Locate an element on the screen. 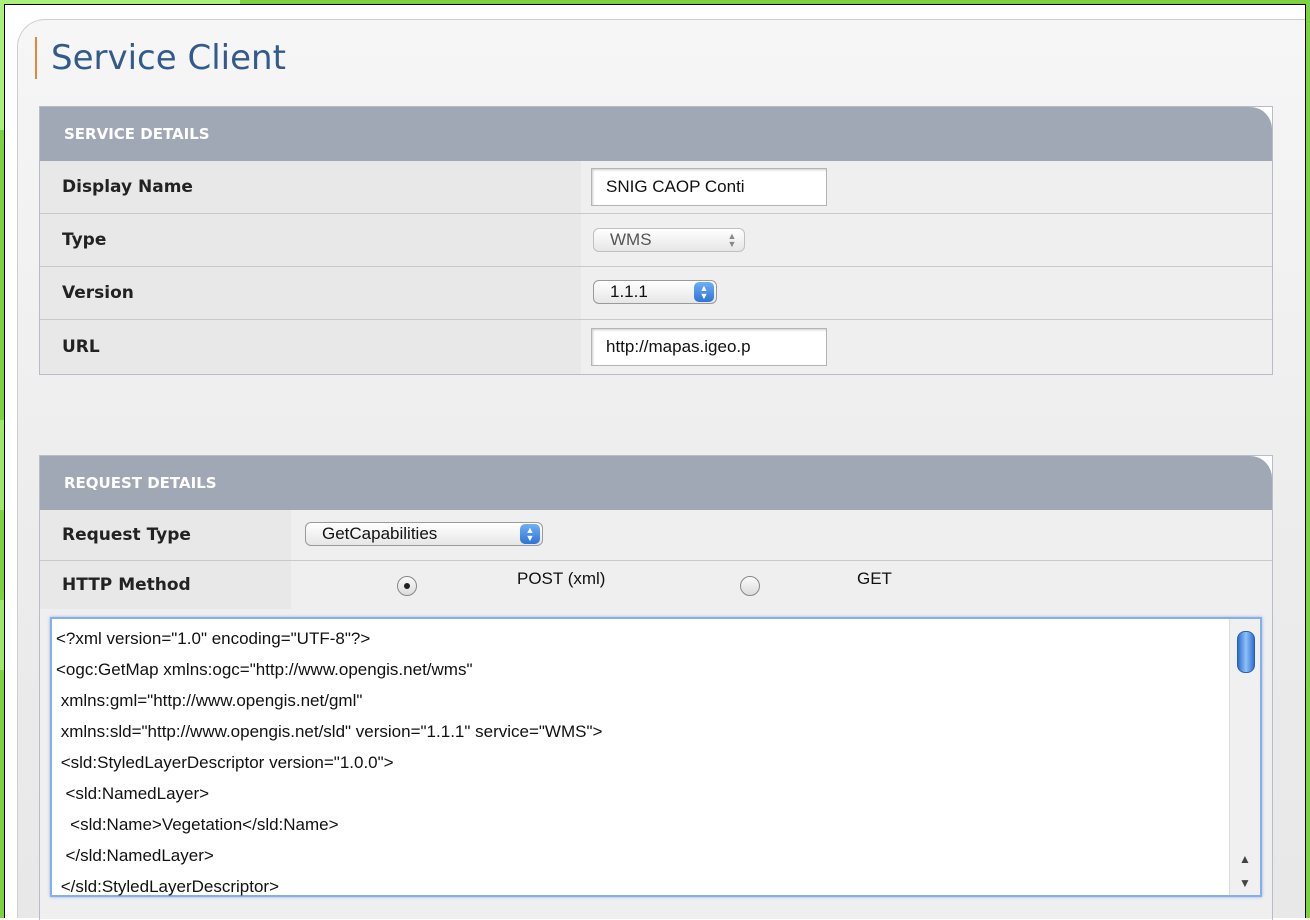  xml-line: <sld:Name>Vegetation</sld:Name> is located at coordinates (197, 824).